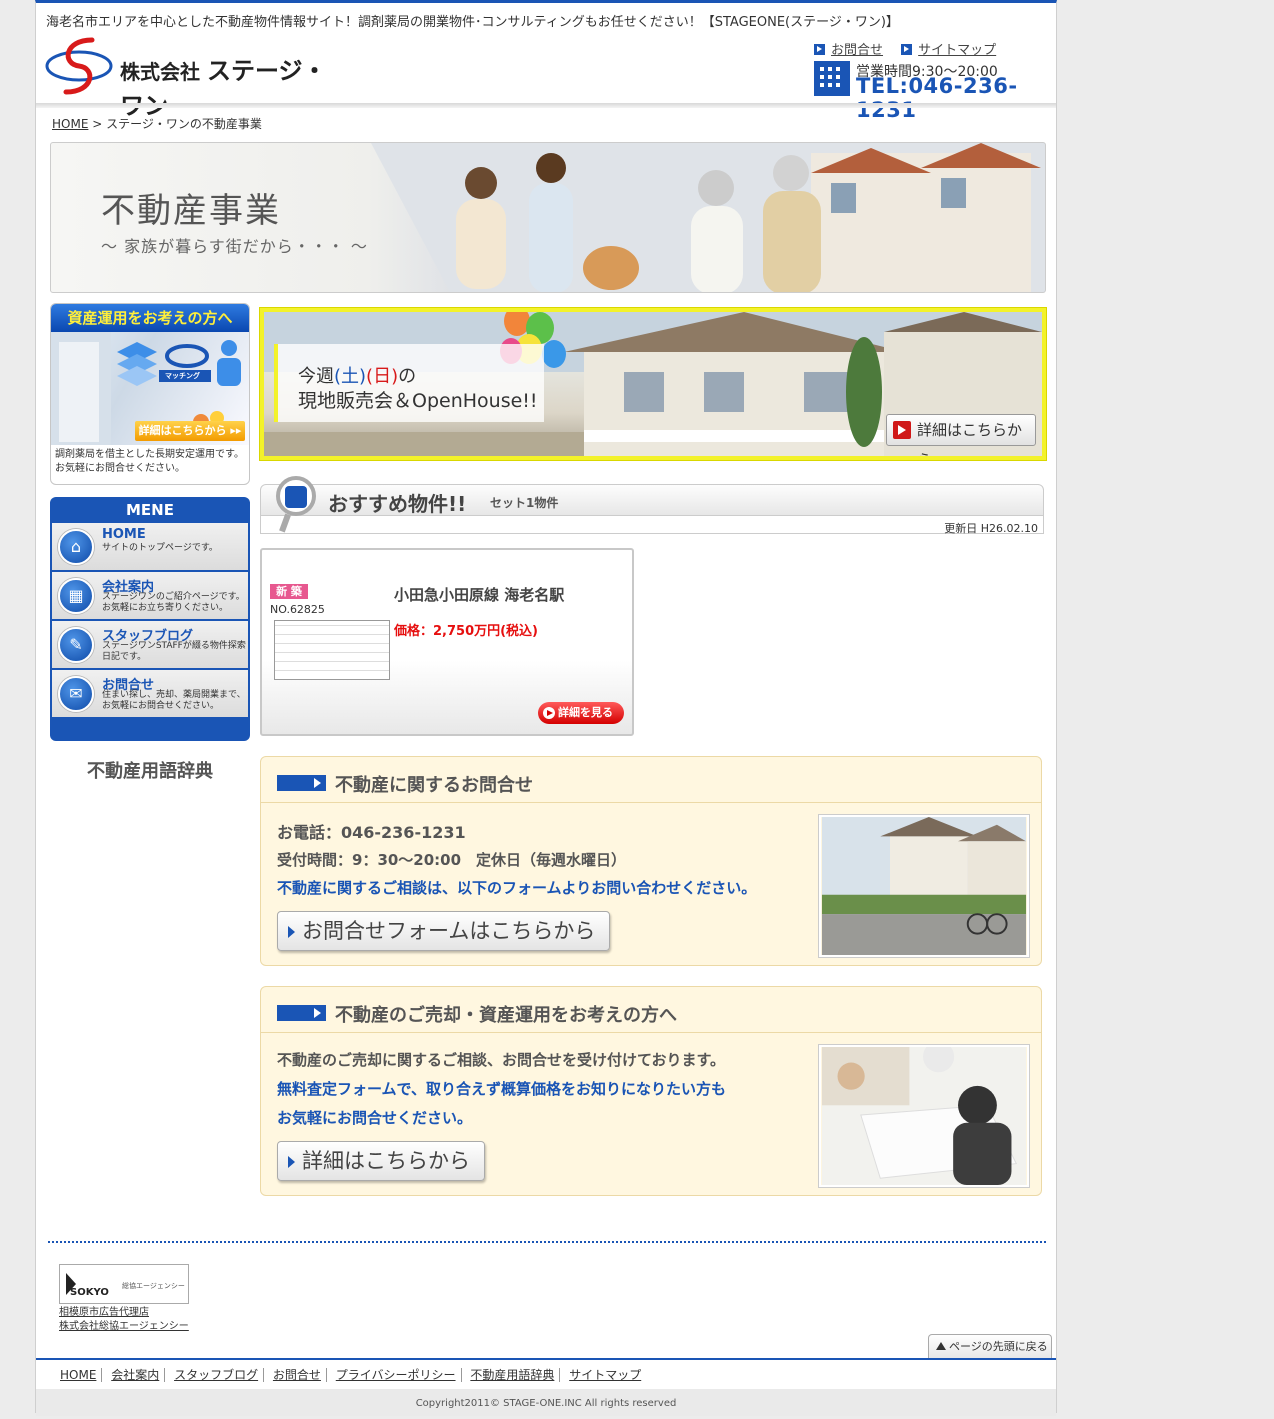 This screenshot has width=1274, height=1419. I want to click on dictionary-link: 不動産用語辞典, so click(150, 770).